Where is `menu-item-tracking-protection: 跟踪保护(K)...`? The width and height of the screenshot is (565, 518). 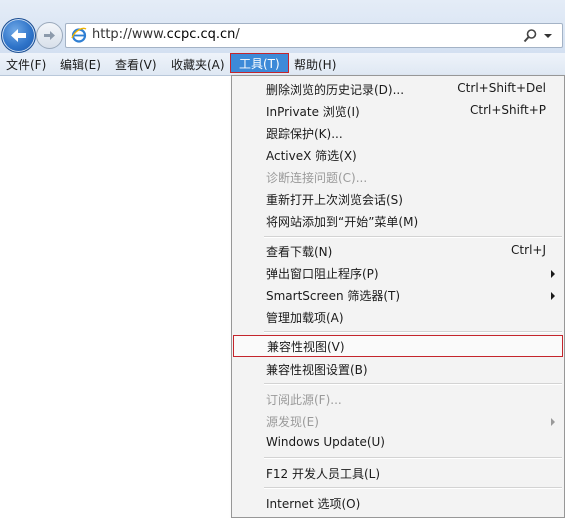 menu-item-tracking-protection: 跟踪保护(K)... is located at coordinates (398, 133).